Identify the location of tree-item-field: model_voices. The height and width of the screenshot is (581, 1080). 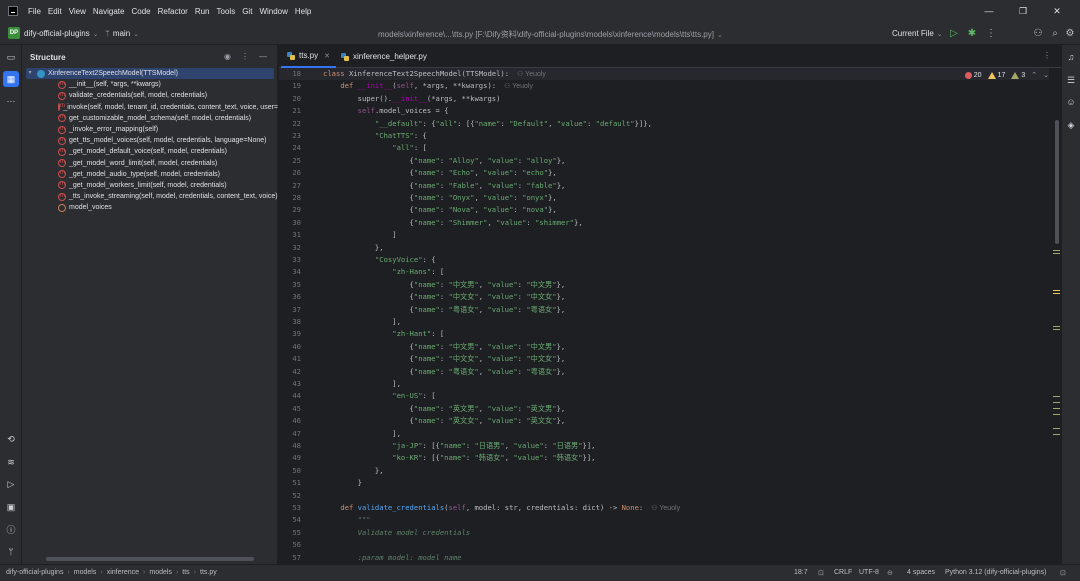
(150, 207).